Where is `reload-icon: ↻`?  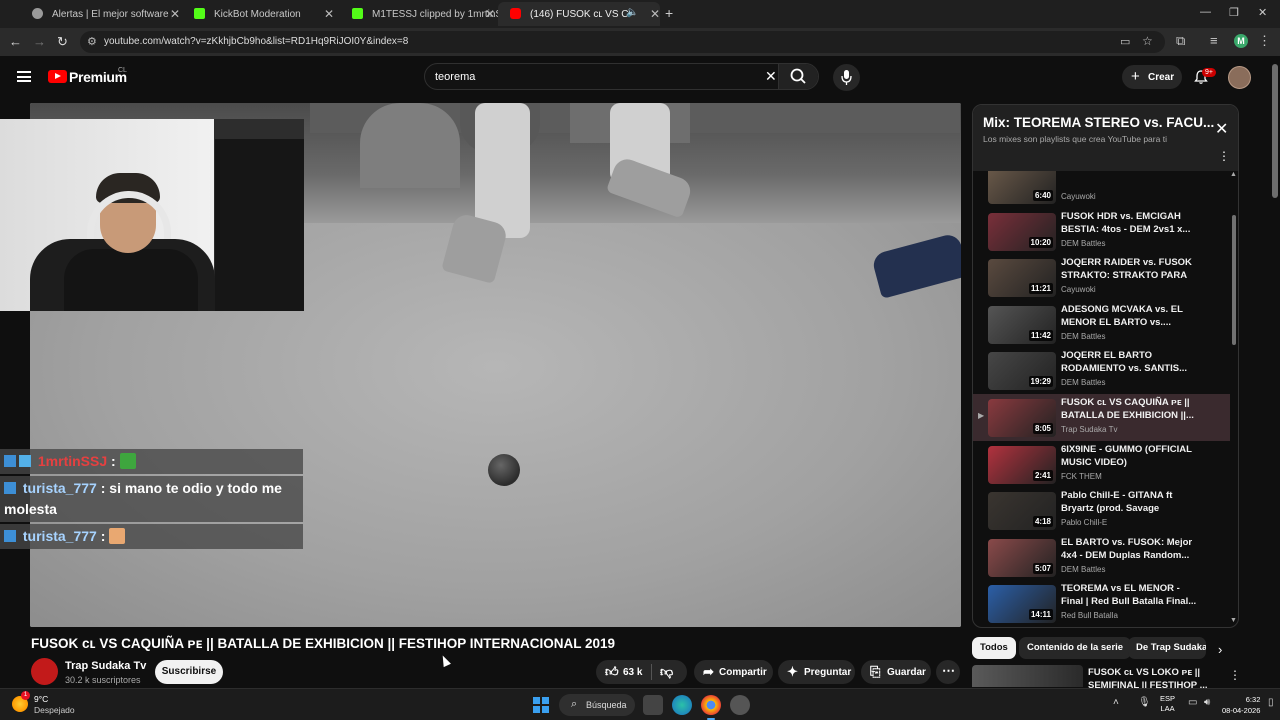 reload-icon: ↻ is located at coordinates (62, 42).